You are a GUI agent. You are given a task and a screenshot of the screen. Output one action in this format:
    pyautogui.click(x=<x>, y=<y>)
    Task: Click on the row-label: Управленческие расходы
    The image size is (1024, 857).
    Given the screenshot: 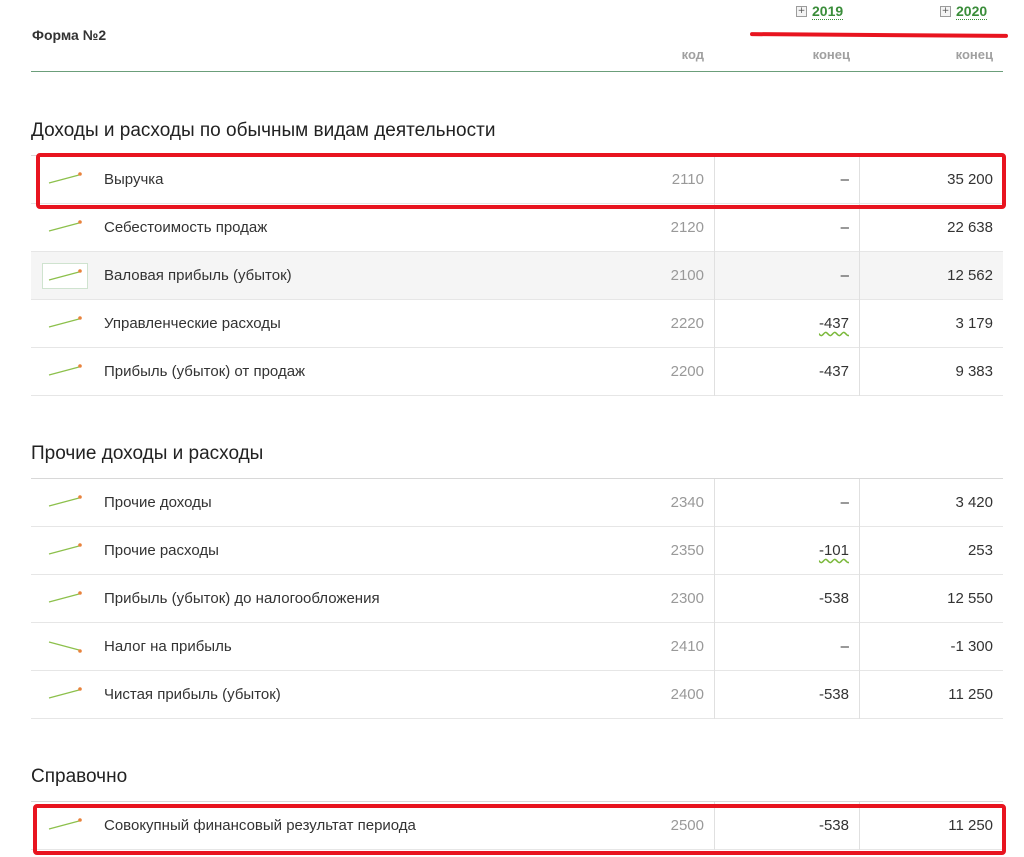 What is the action you would take?
    pyautogui.click(x=192, y=323)
    